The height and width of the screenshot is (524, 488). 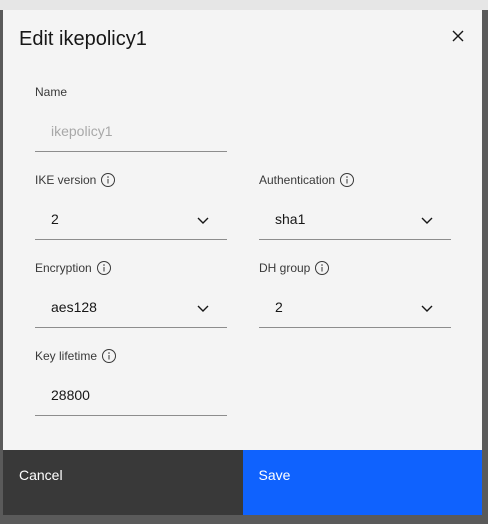 I want to click on encryption-label: Encryption, so click(x=63, y=268).